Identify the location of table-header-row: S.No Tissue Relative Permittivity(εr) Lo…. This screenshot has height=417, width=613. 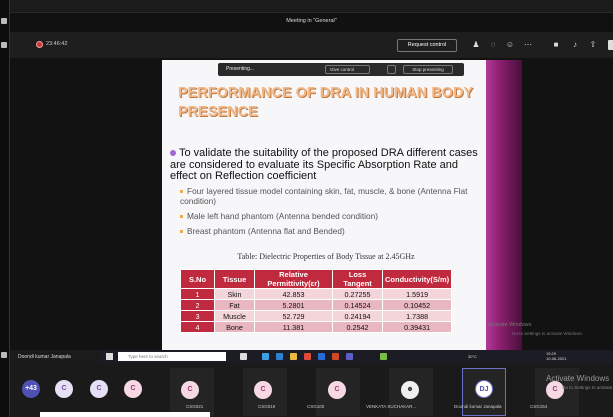
(316, 279).